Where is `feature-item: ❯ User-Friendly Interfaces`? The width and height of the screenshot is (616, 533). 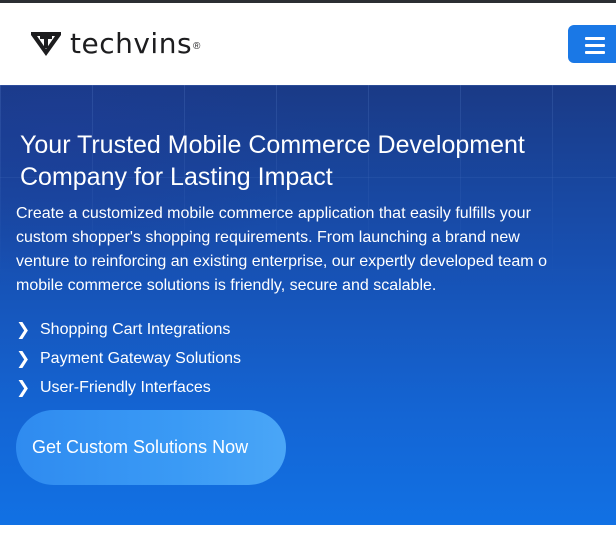
feature-item: ❯ User-Friendly Interfaces is located at coordinates (128, 387).